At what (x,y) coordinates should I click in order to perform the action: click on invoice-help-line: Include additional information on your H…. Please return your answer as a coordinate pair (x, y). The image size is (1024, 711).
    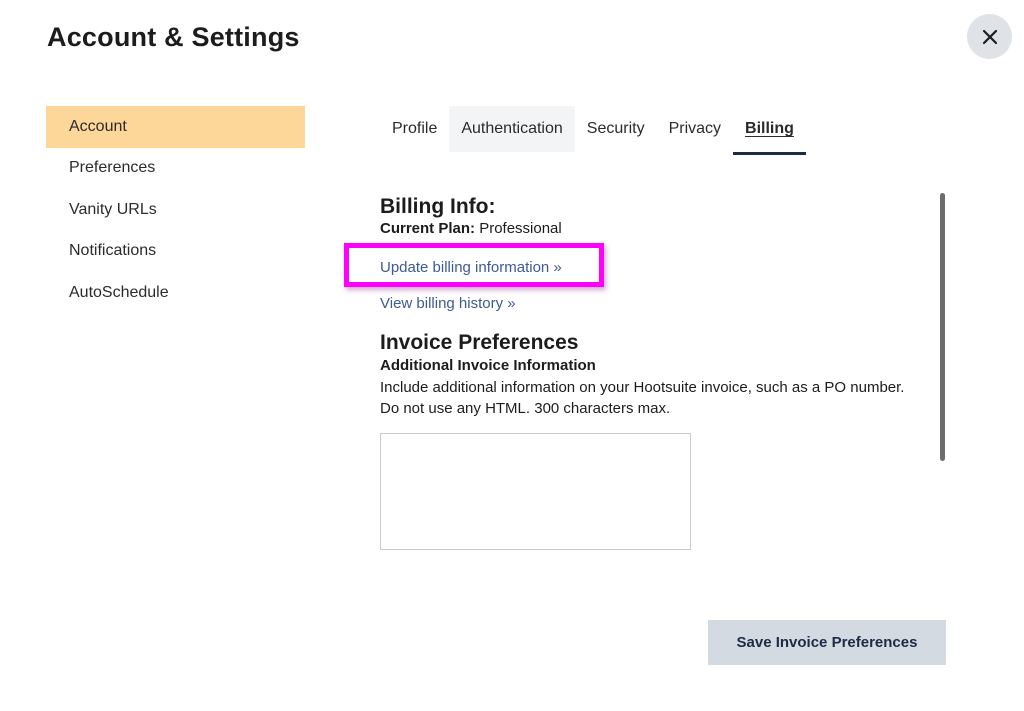
    Looking at the image, I should click on (642, 387).